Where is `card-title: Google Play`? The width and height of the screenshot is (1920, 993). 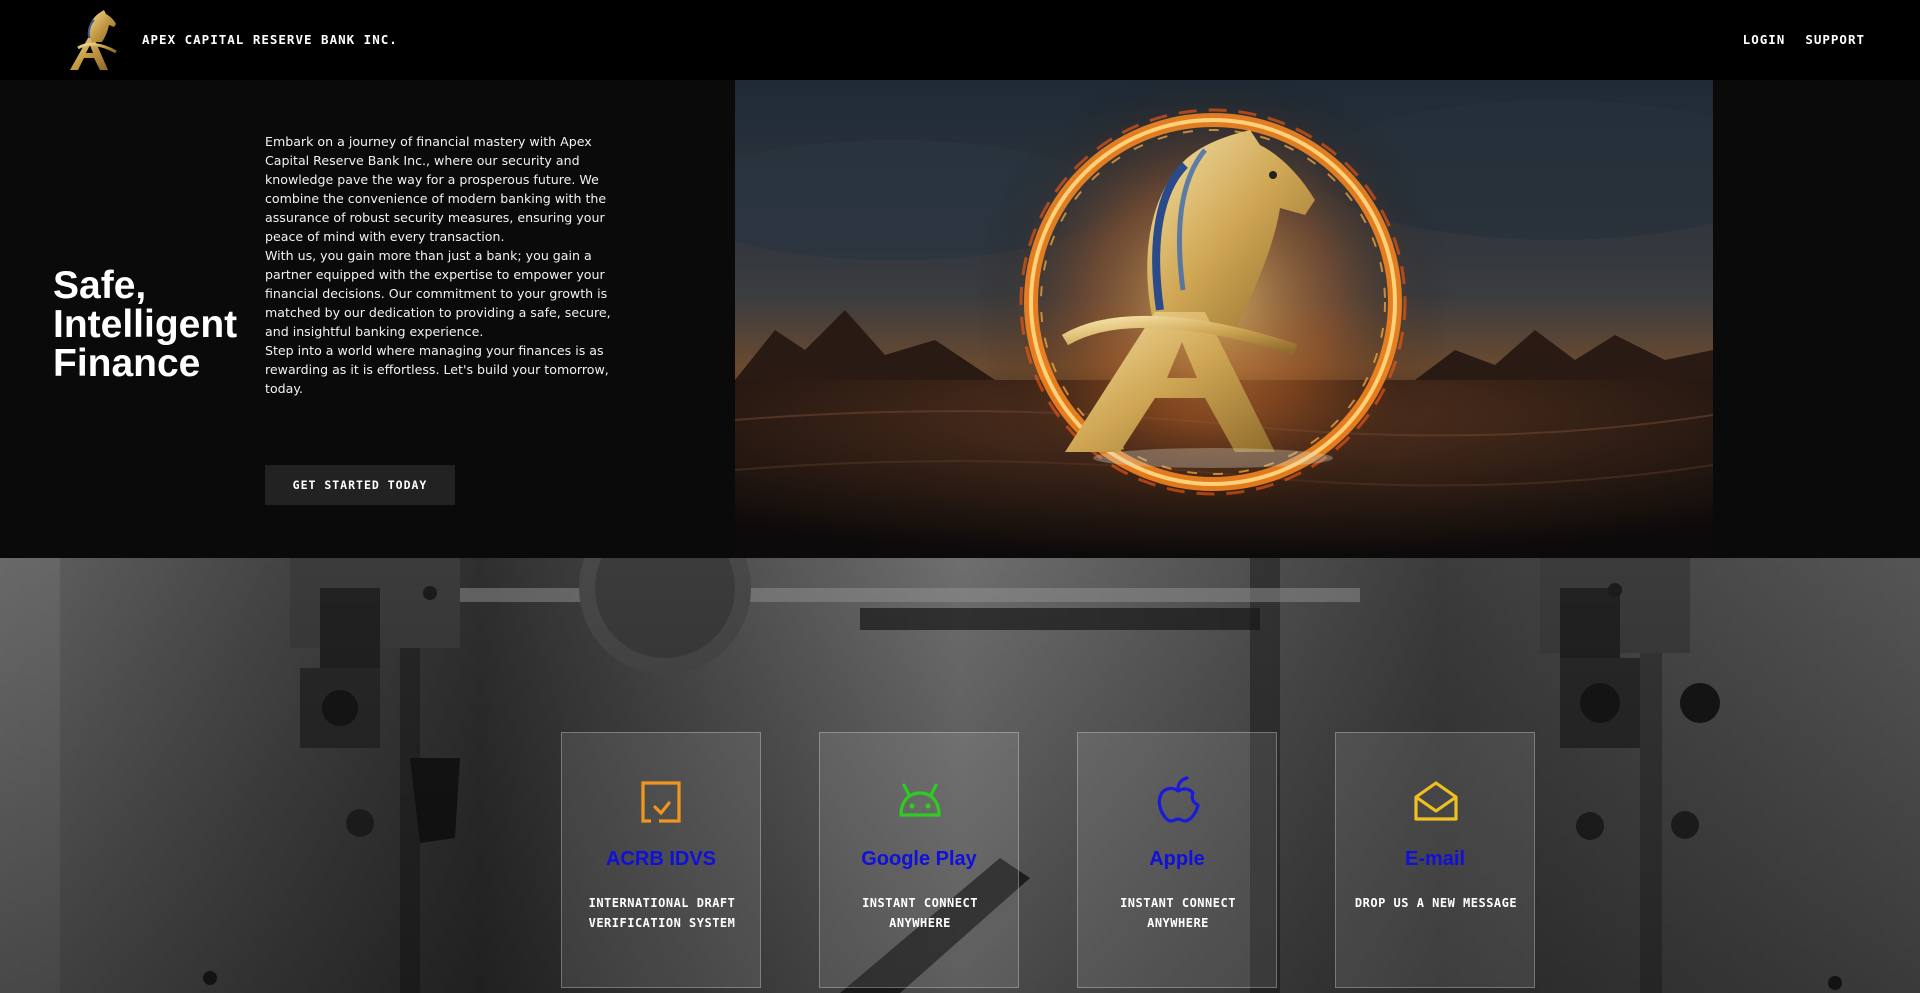 card-title: Google Play is located at coordinates (919, 859).